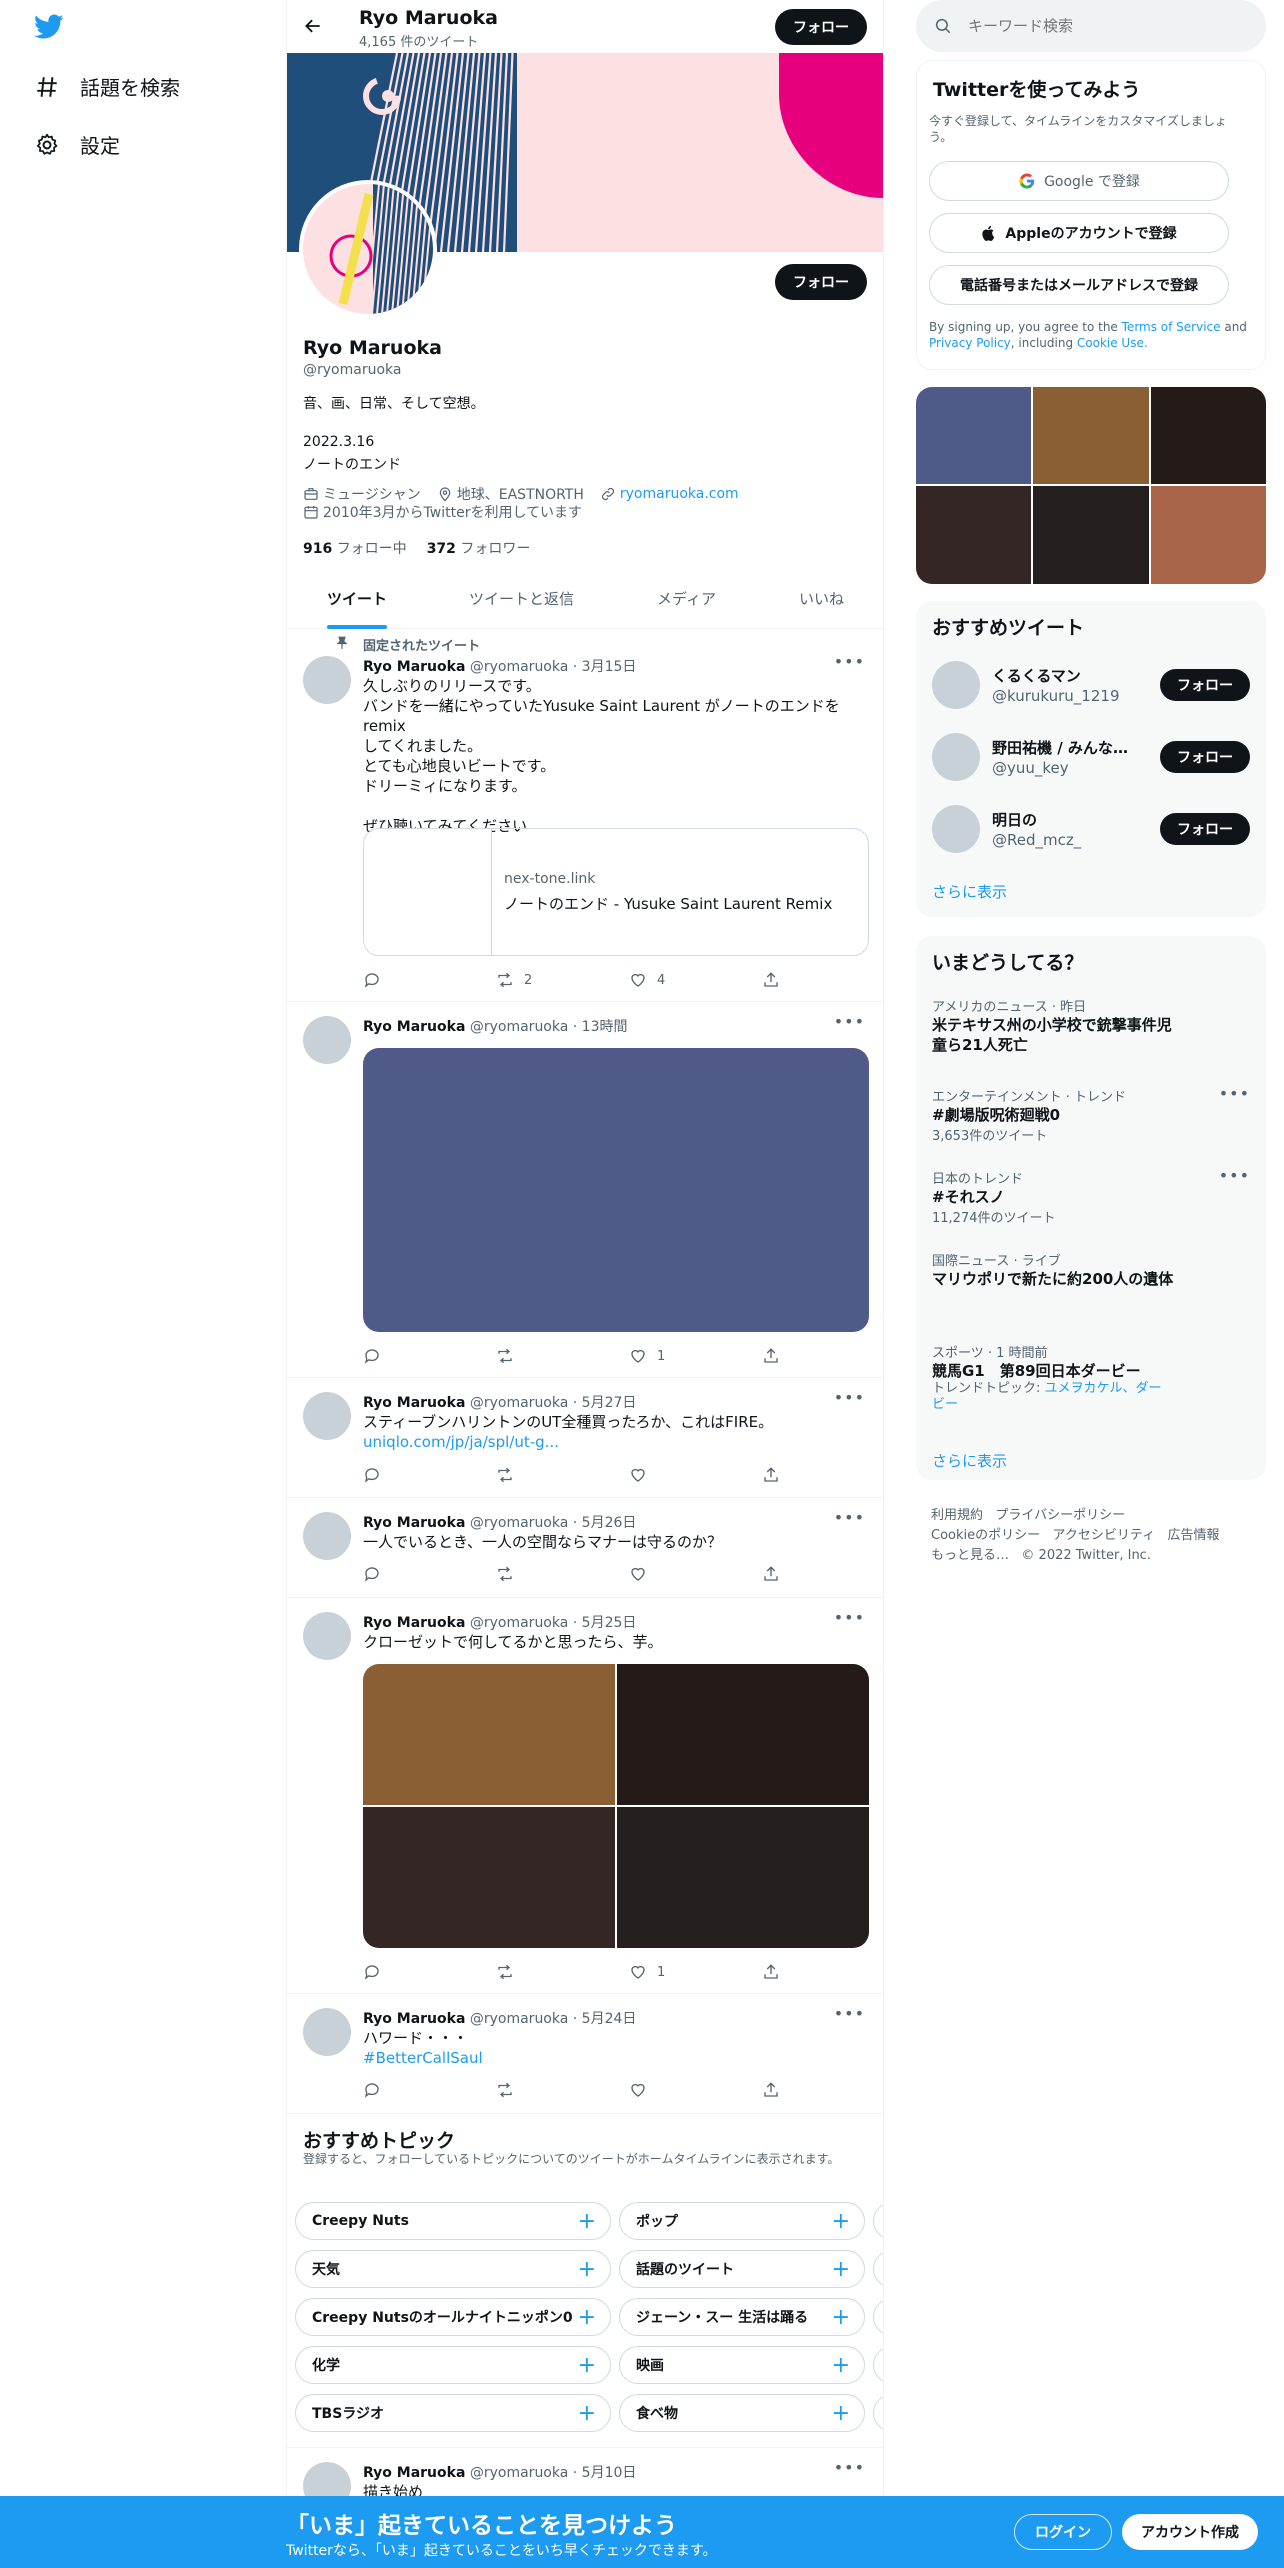  What do you see at coordinates (821, 27) in the screenshot?
I see `header-follow-button: フォロー` at bounding box center [821, 27].